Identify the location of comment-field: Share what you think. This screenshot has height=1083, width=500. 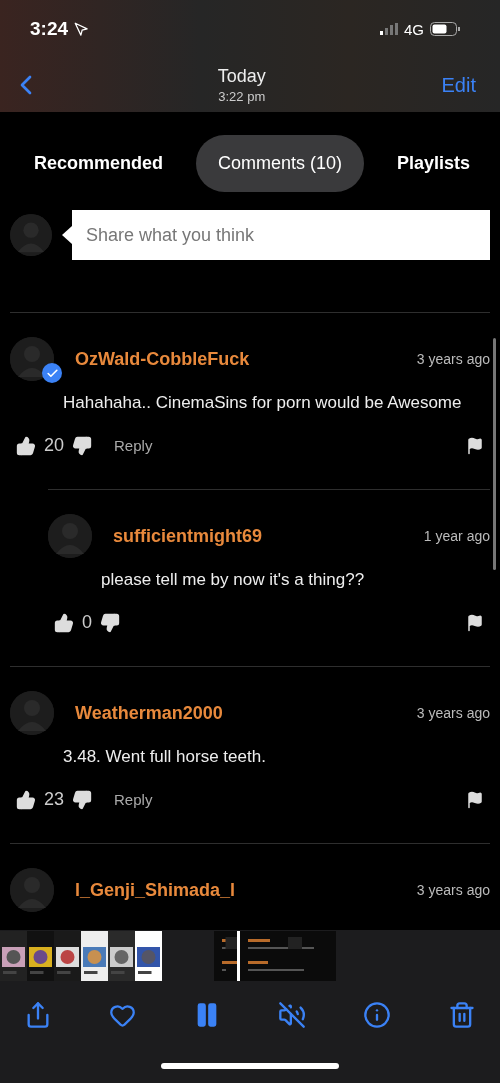
(281, 235).